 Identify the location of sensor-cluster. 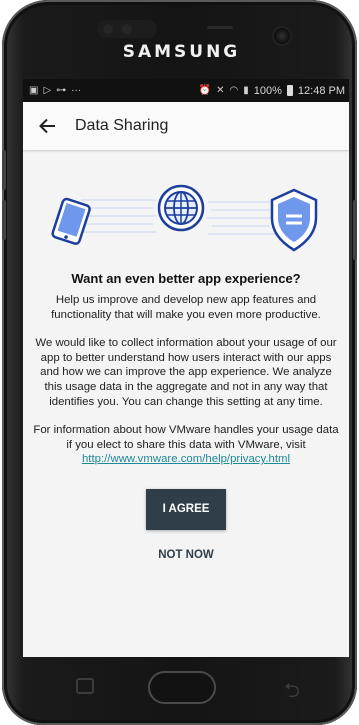
(127, 29).